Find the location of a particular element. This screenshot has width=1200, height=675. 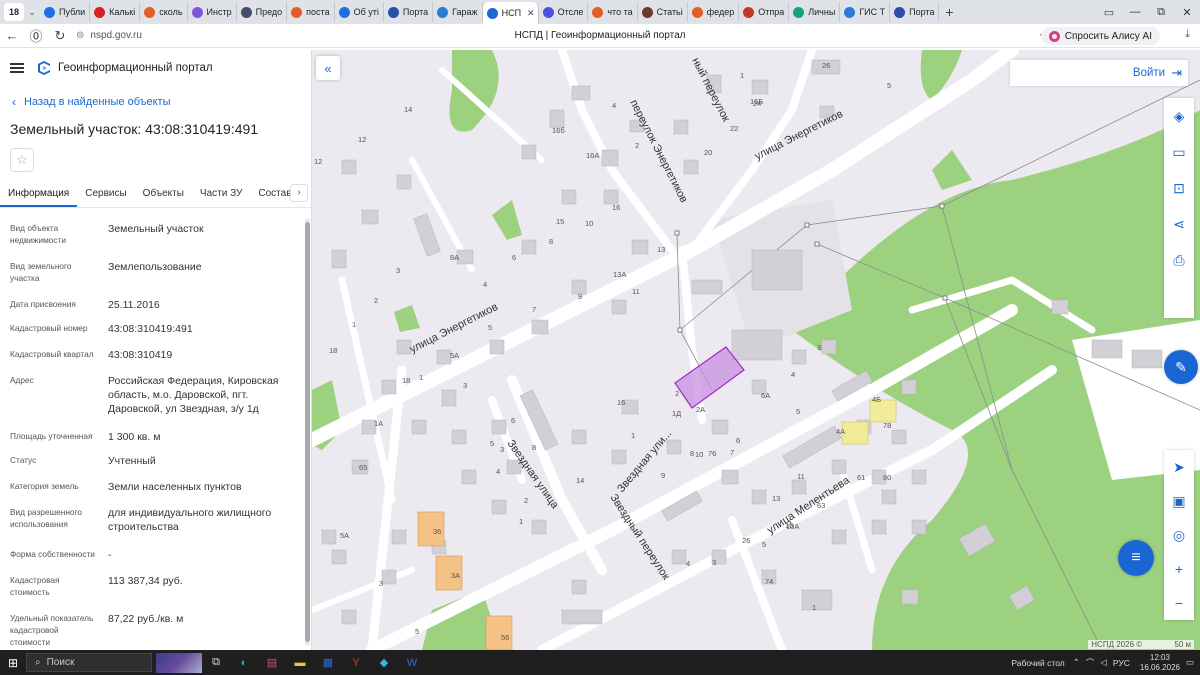

scrollbar-thumb is located at coordinates (307, 432).